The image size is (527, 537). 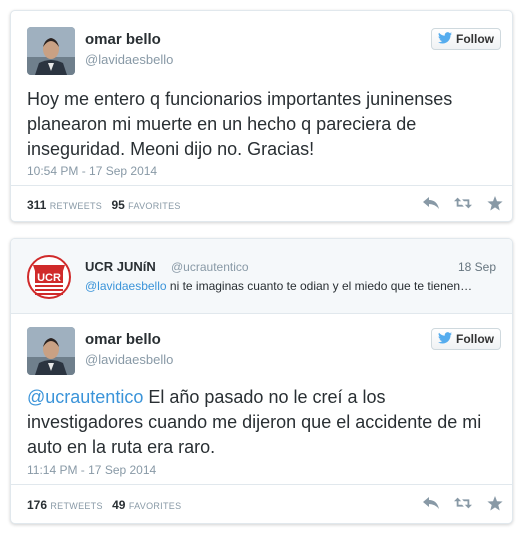 I want to click on reply-mention-link: @lavidaesbello, so click(x=126, y=286).